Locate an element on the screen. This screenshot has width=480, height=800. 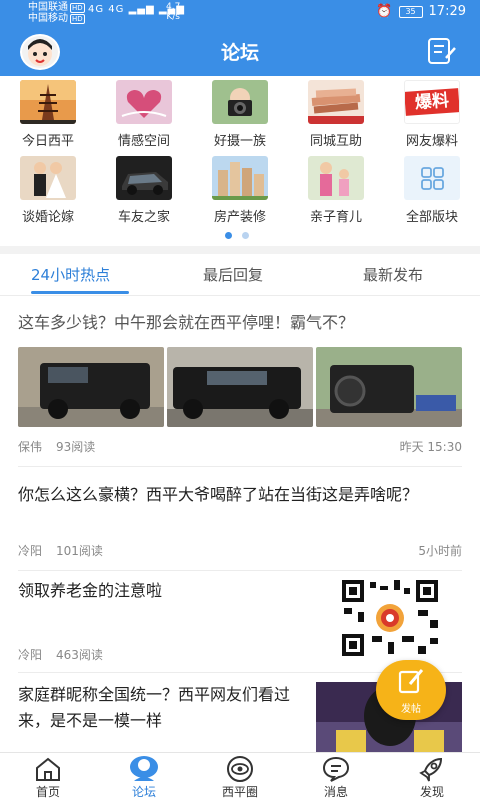
message-icon is located at coordinates (336, 769).